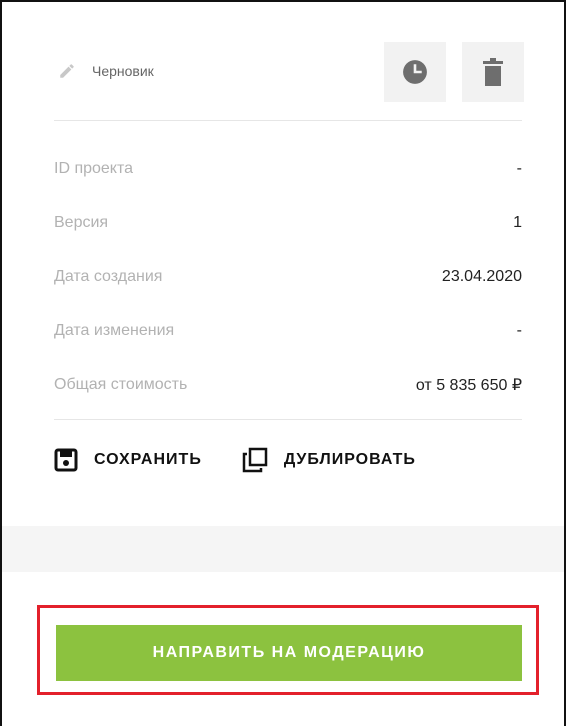  What do you see at coordinates (517, 222) in the screenshot?
I see `info-value: 1` at bounding box center [517, 222].